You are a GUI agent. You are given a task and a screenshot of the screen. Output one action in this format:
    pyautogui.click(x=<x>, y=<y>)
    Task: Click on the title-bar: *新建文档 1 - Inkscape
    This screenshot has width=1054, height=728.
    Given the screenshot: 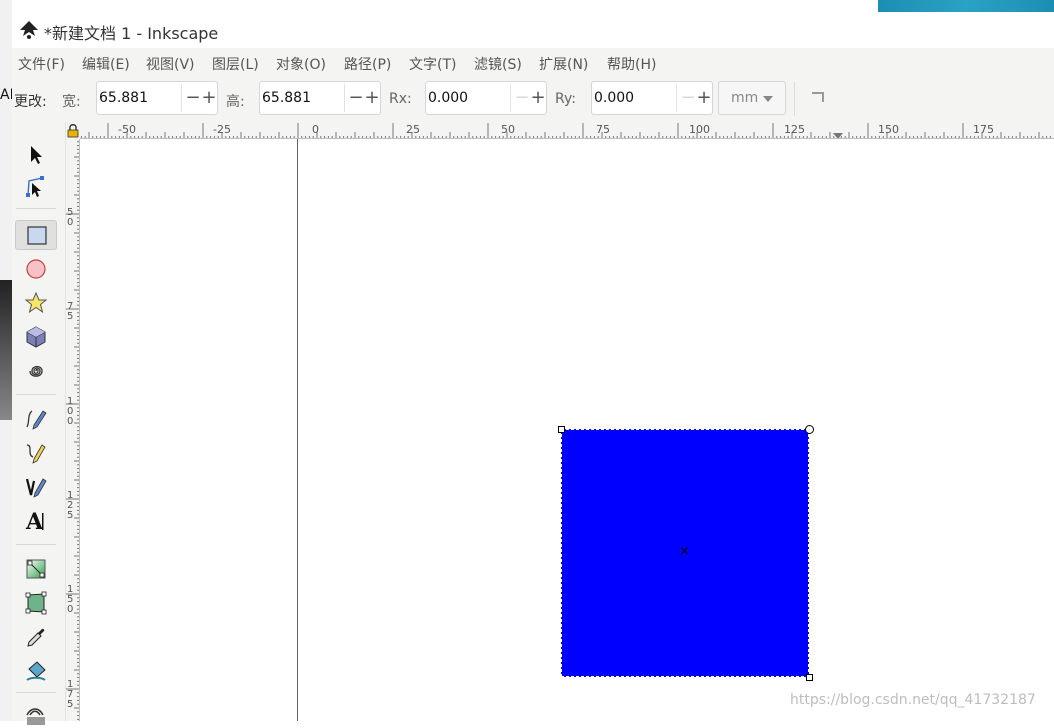 What is the action you would take?
    pyautogui.click(x=533, y=30)
    